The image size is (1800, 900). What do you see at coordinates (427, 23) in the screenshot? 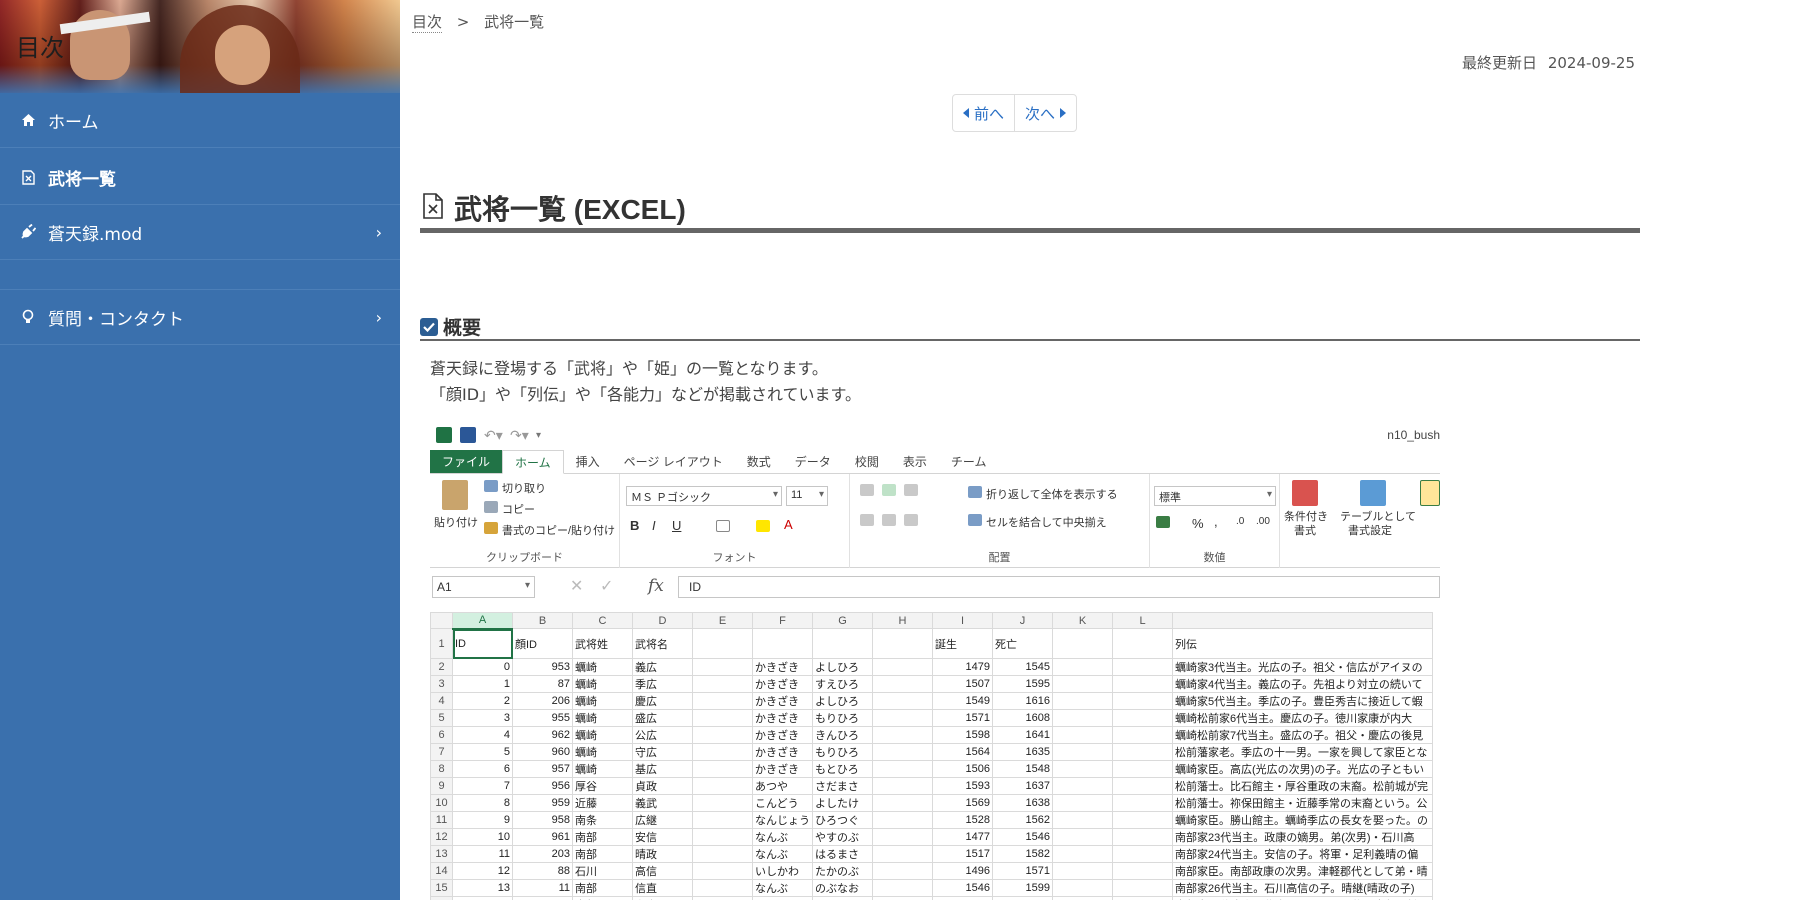
I see `breadcrumb-root-link: 目次` at bounding box center [427, 23].